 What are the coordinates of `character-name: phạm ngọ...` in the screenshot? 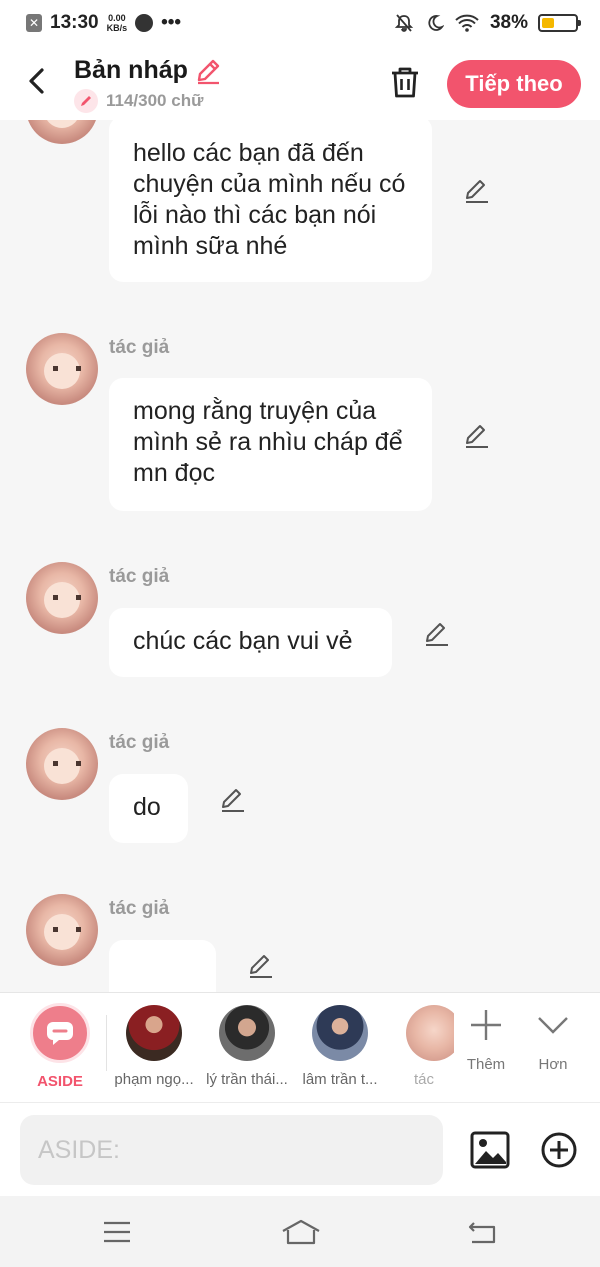 It's located at (154, 1079).